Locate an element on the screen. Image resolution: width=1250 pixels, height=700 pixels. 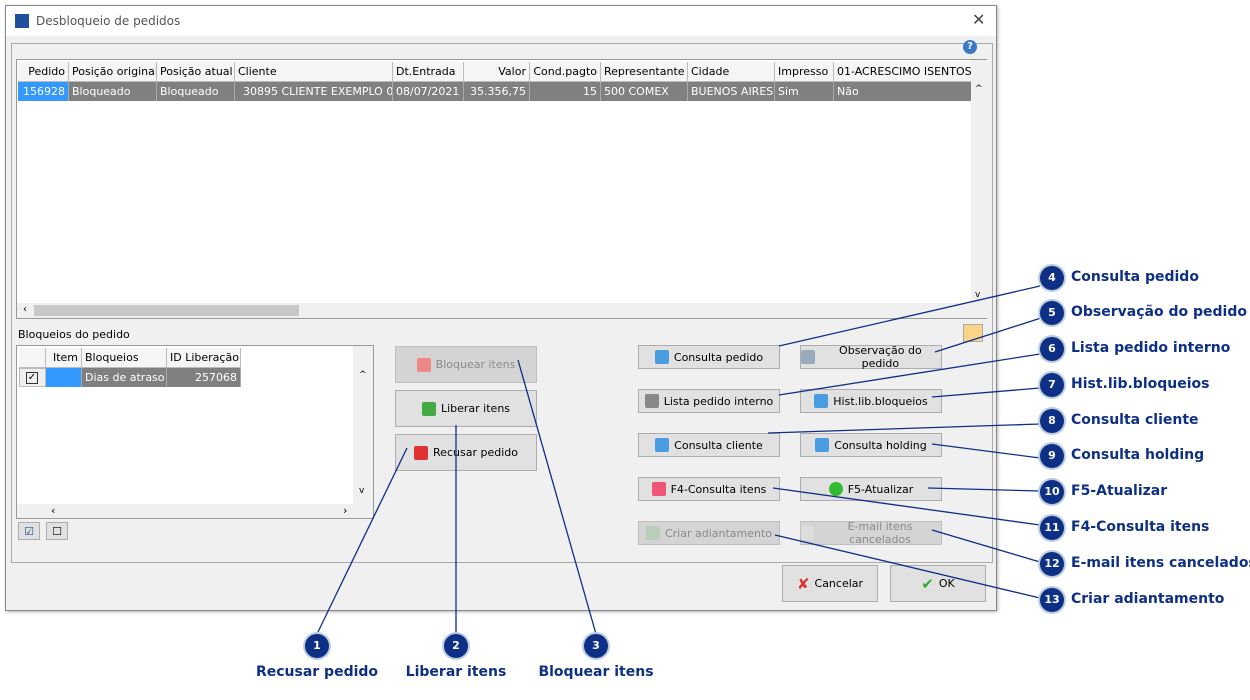
callout-label: Lista pedido interno is located at coordinates (1151, 348).